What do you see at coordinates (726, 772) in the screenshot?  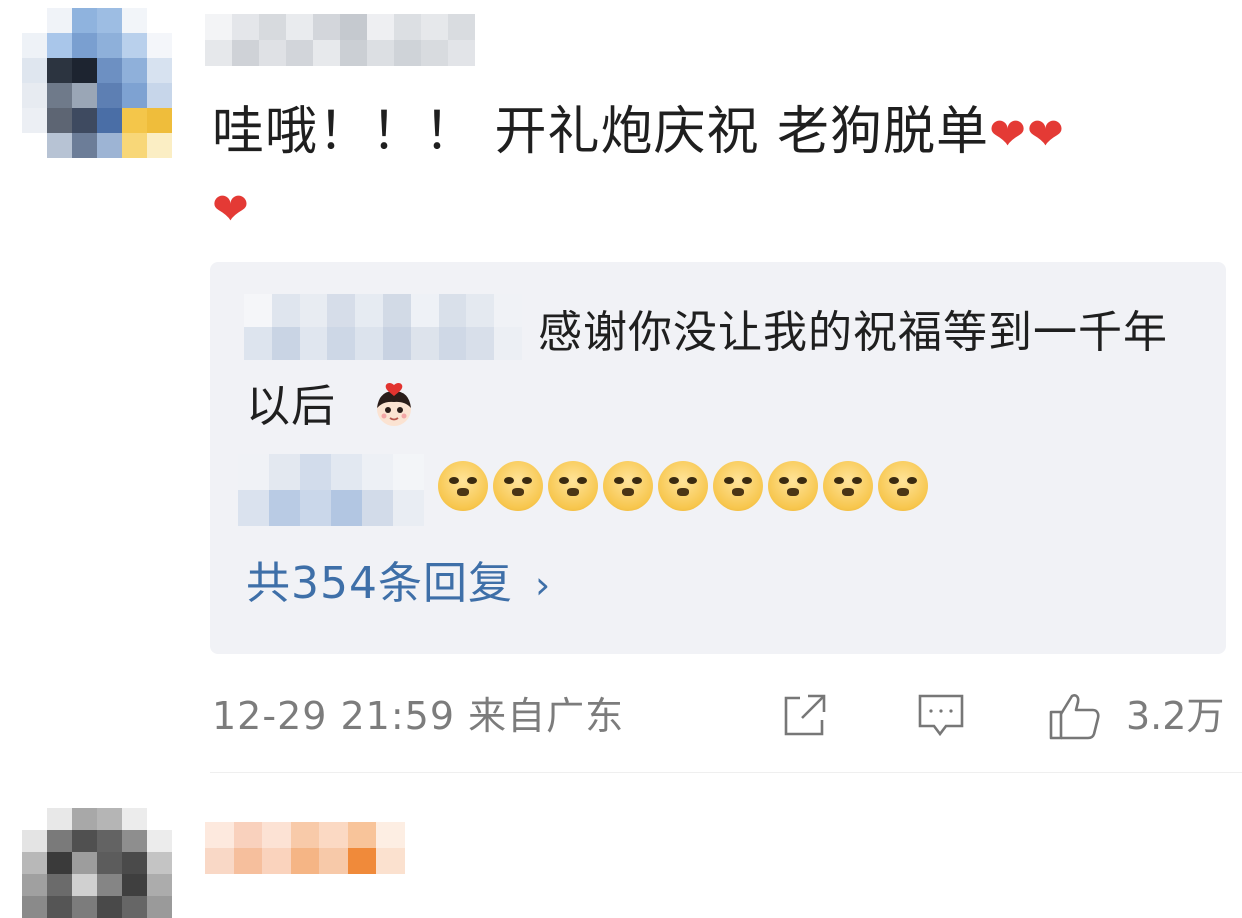 I see `divider` at bounding box center [726, 772].